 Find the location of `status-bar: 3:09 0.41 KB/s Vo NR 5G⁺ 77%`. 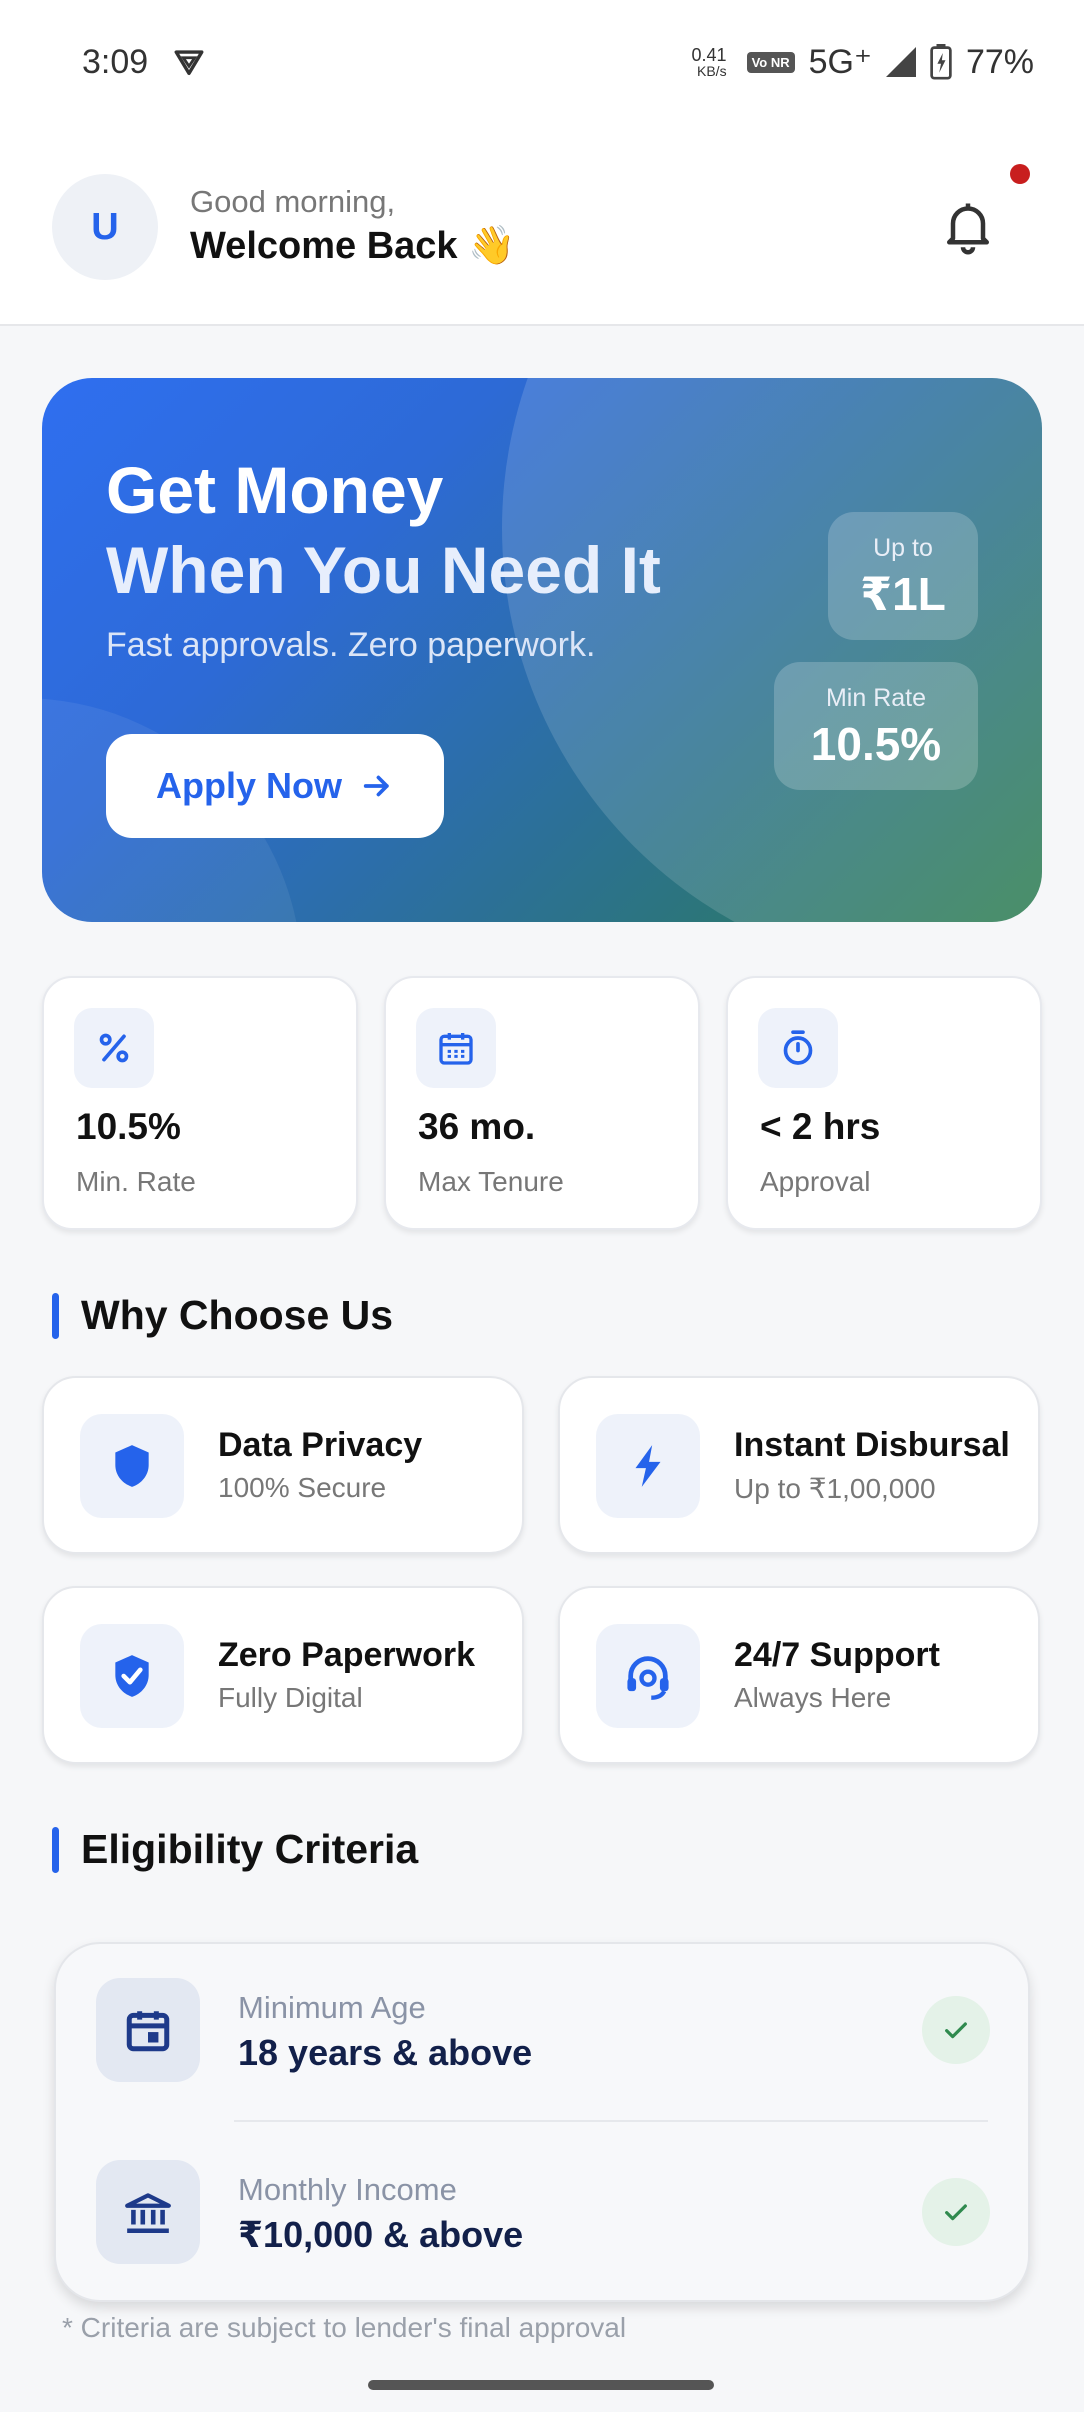

status-bar: 3:09 0.41 KB/s Vo NR 5G⁺ 77% is located at coordinates (542, 62).